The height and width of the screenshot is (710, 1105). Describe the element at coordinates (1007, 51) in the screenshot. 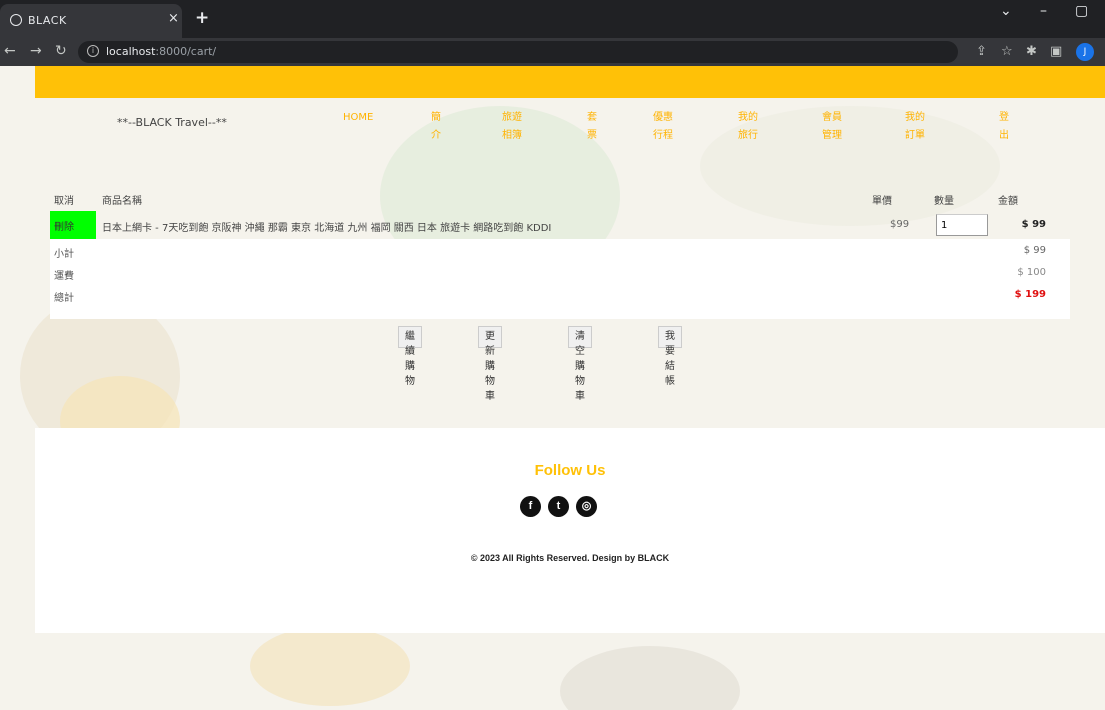

I see `star-icon: ☆` at that location.